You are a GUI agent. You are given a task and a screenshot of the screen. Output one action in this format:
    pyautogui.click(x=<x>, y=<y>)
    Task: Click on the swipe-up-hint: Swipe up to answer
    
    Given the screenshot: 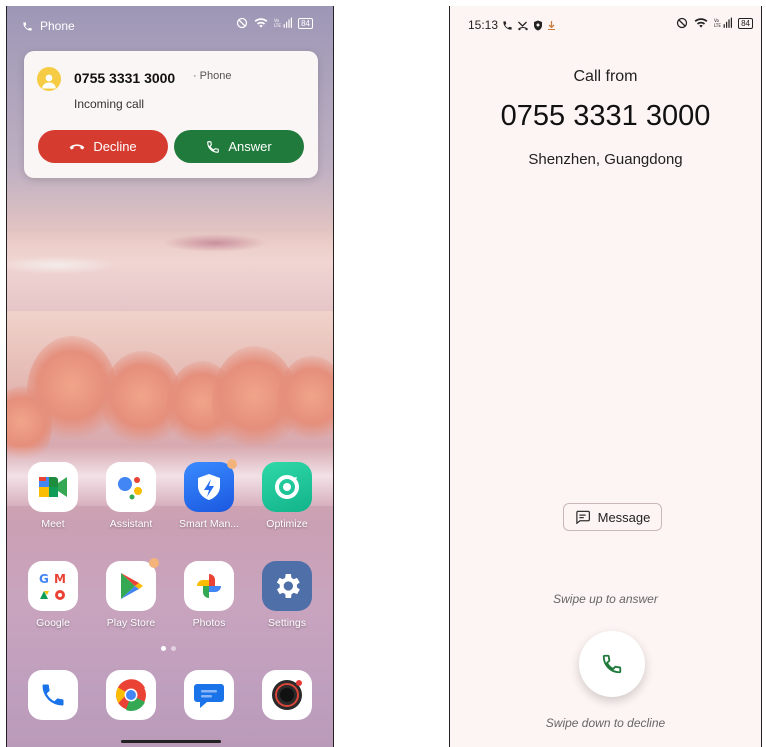 What is the action you would take?
    pyautogui.click(x=605, y=599)
    